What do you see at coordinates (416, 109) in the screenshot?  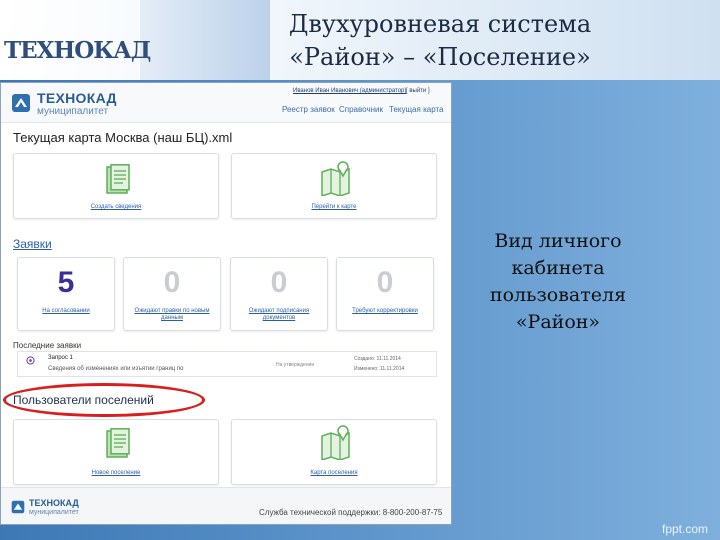 I see `nav-current-map: Текущая карта` at bounding box center [416, 109].